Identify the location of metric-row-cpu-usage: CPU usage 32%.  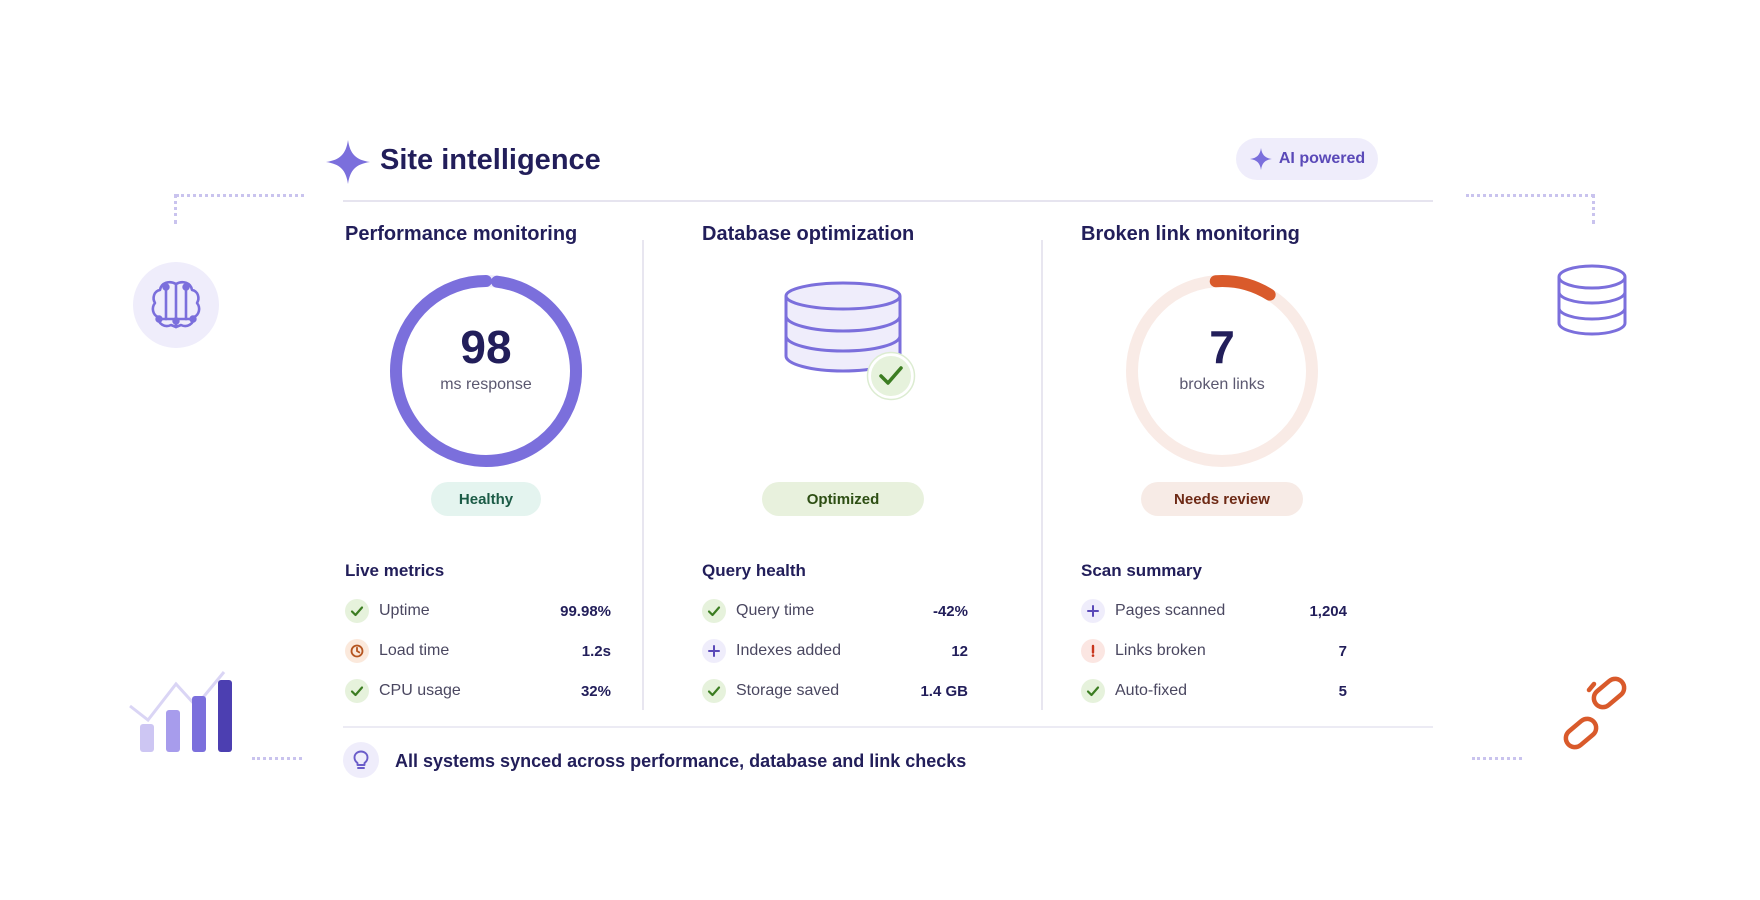
(478, 691).